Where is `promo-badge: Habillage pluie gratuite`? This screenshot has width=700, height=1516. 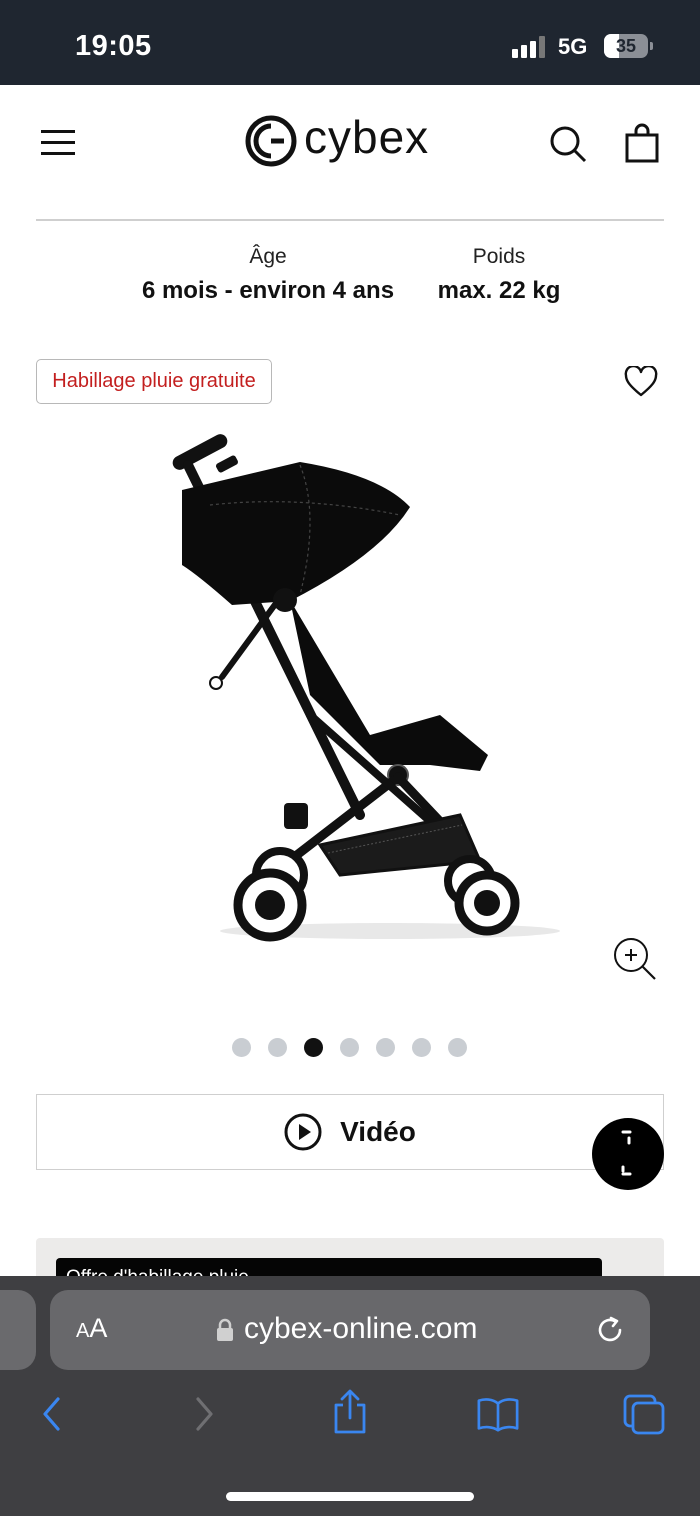
promo-badge: Habillage pluie gratuite is located at coordinates (154, 381).